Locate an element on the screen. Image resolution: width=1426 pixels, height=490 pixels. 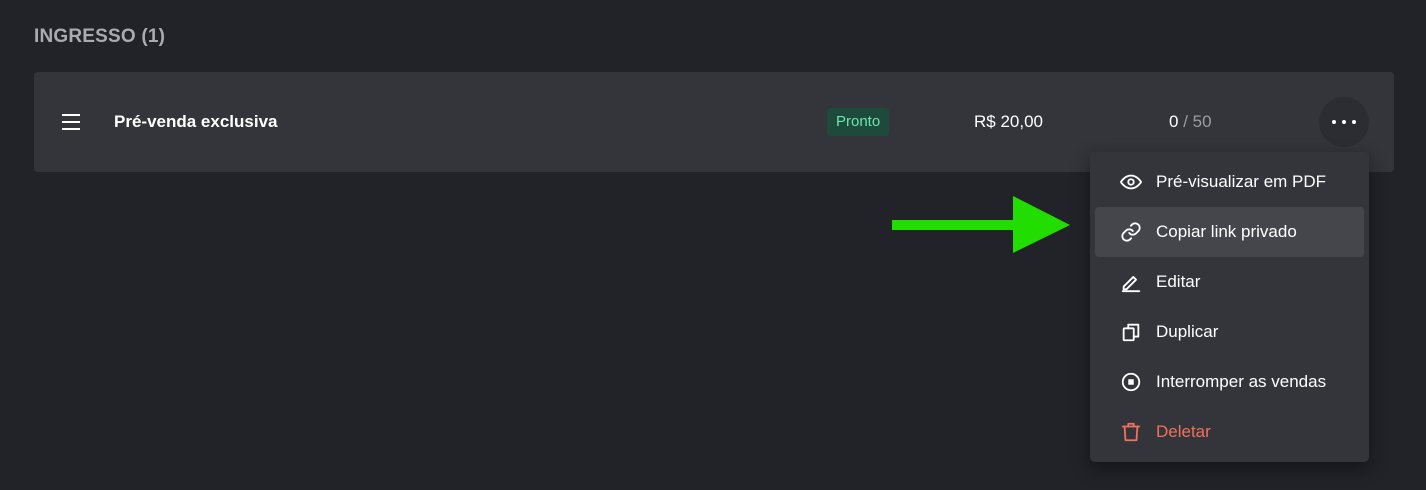
menu-item-label: Deletar is located at coordinates (1183, 431).